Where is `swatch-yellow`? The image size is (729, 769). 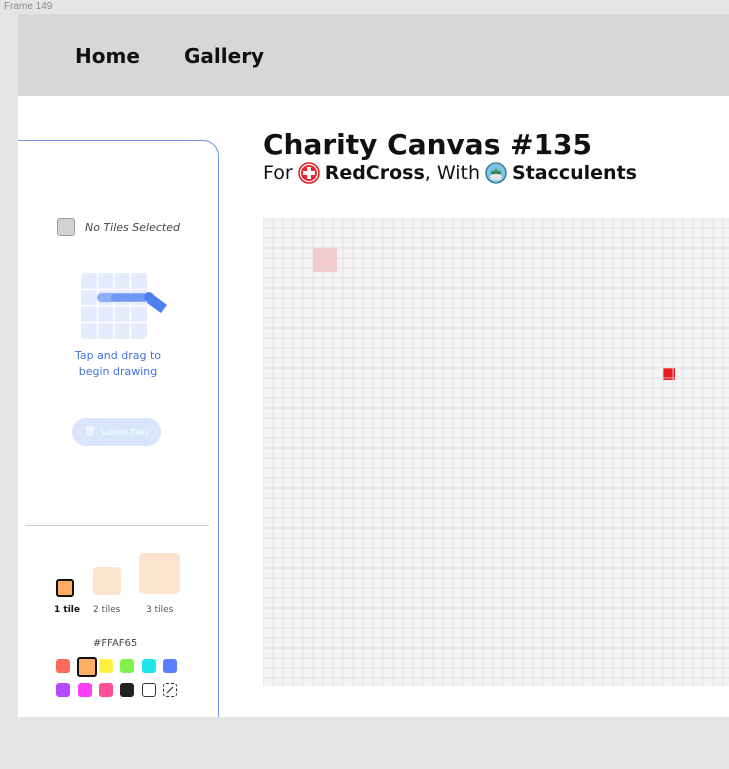 swatch-yellow is located at coordinates (106, 666).